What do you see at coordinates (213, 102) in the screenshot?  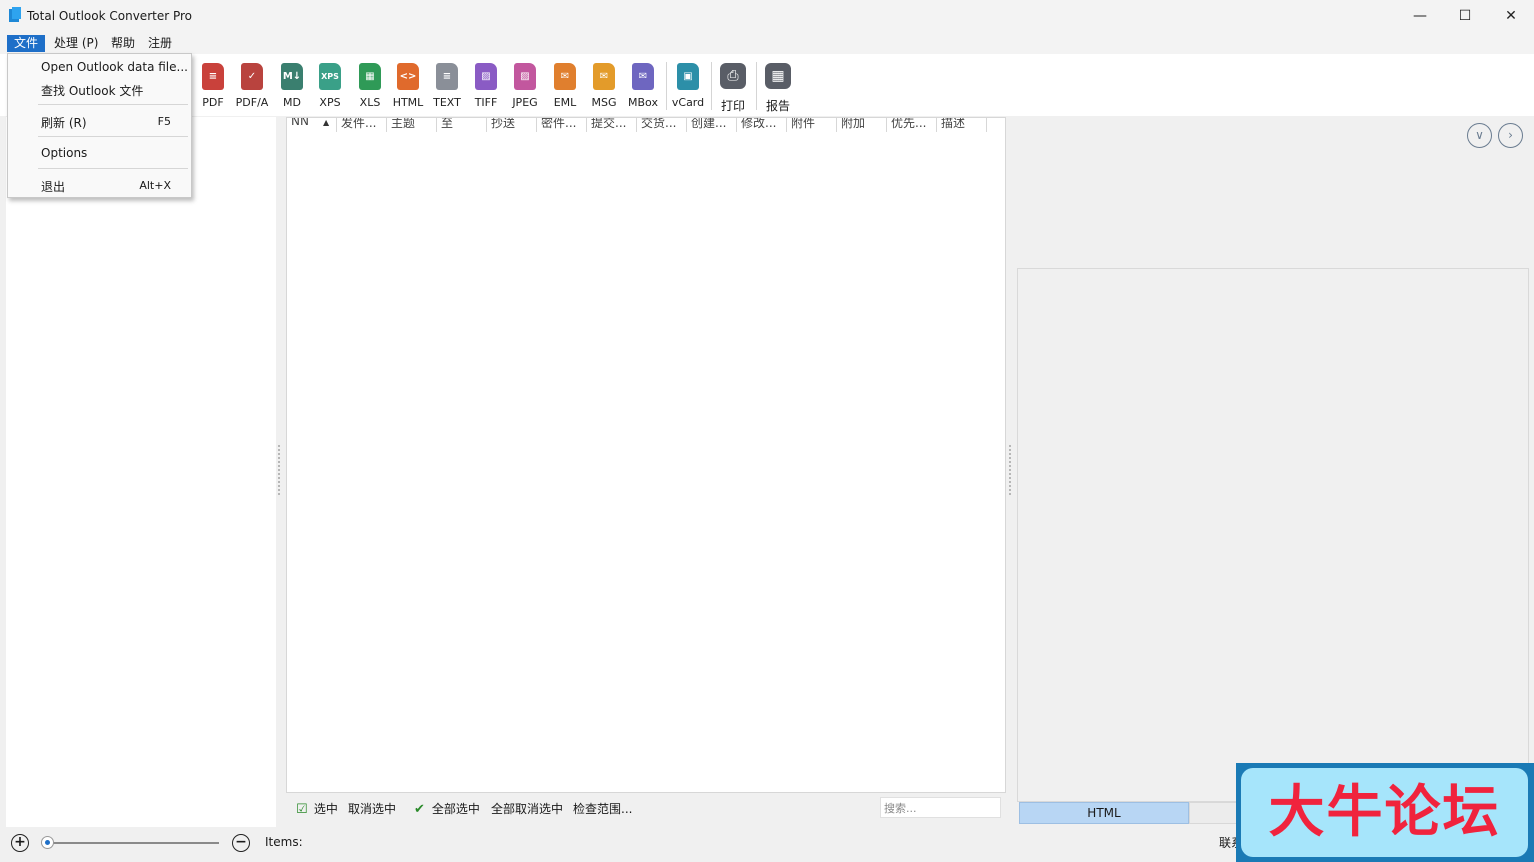 I see `toolbar-label: PDF` at bounding box center [213, 102].